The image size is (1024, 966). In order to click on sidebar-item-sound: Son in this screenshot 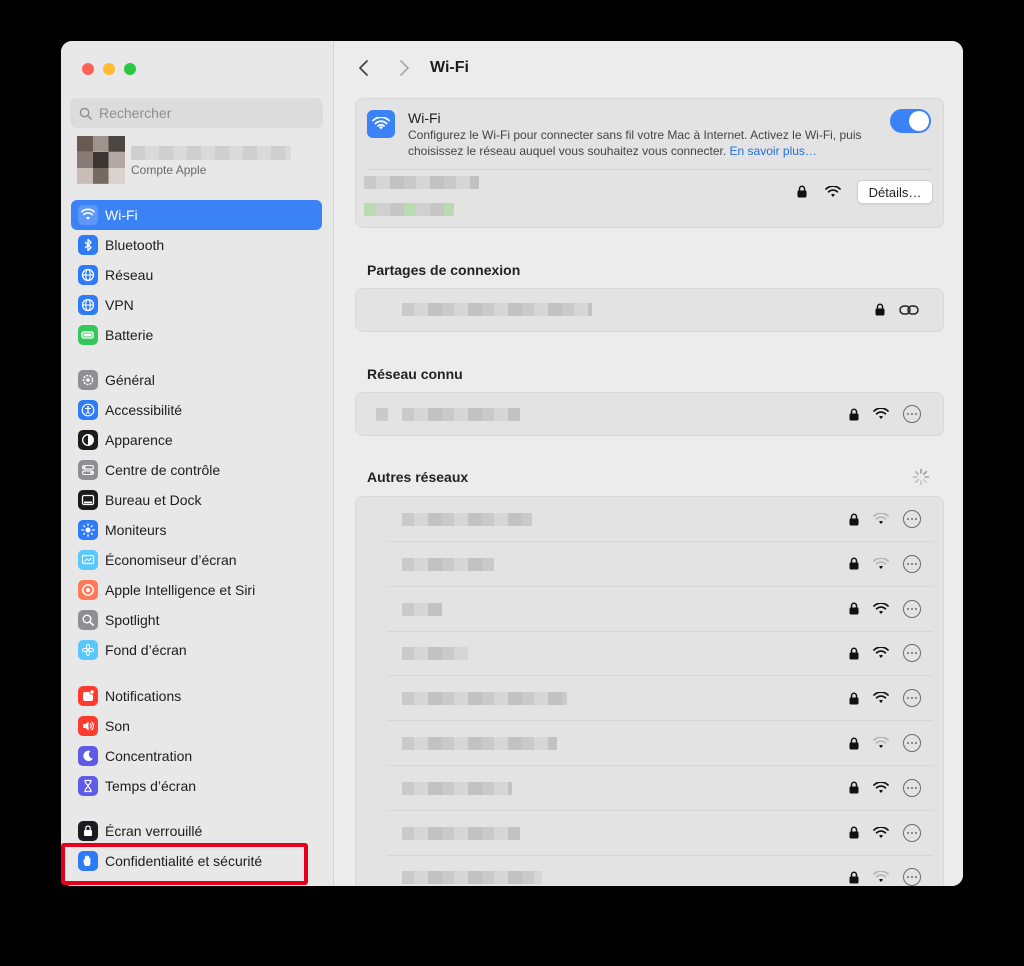, I will do `click(196, 726)`.